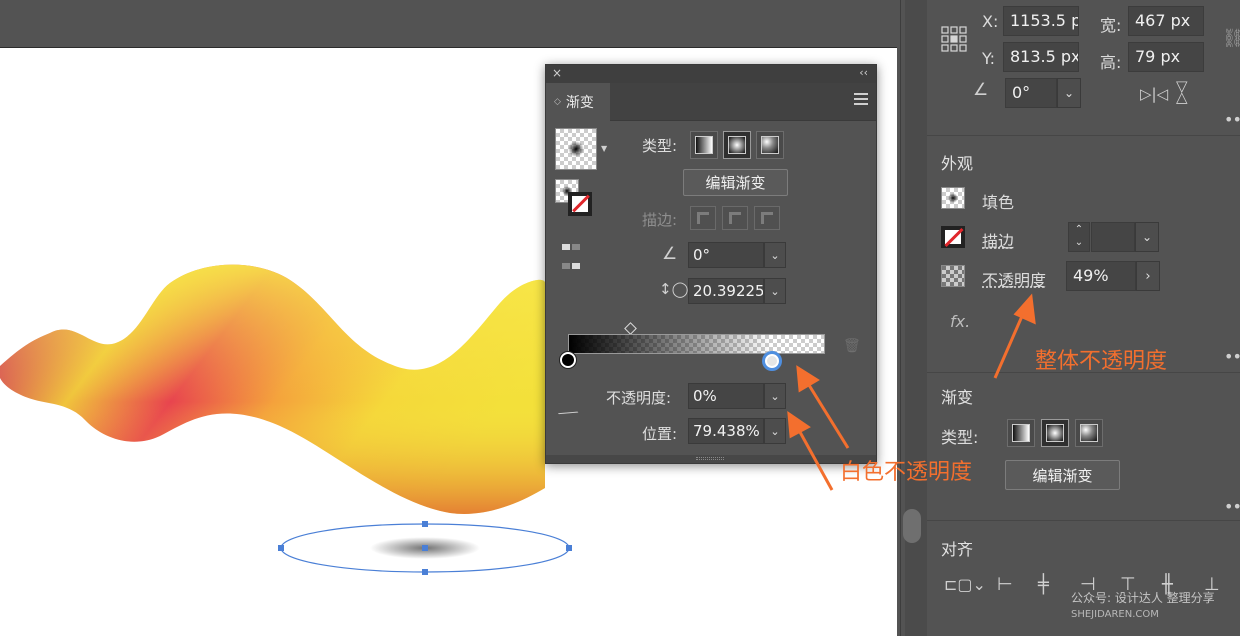 Image resolution: width=1240 pixels, height=636 pixels. Describe the element at coordinates (912, 526) in the screenshot. I see `panel-scrollbar-thumb` at that location.